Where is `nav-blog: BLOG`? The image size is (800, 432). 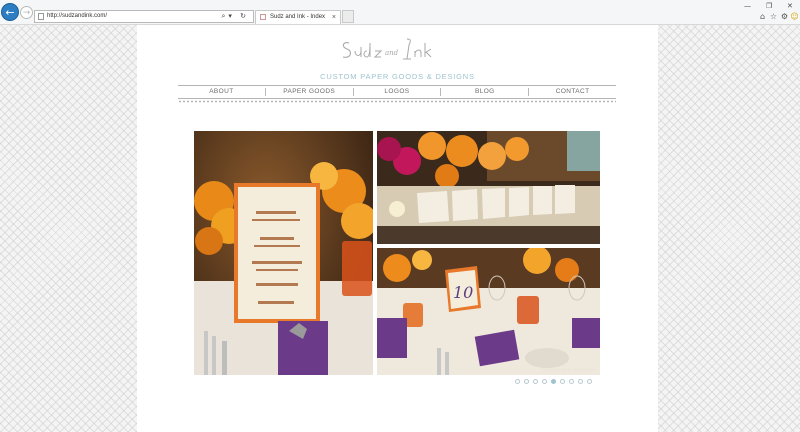 nav-blog: BLOG is located at coordinates (484, 92).